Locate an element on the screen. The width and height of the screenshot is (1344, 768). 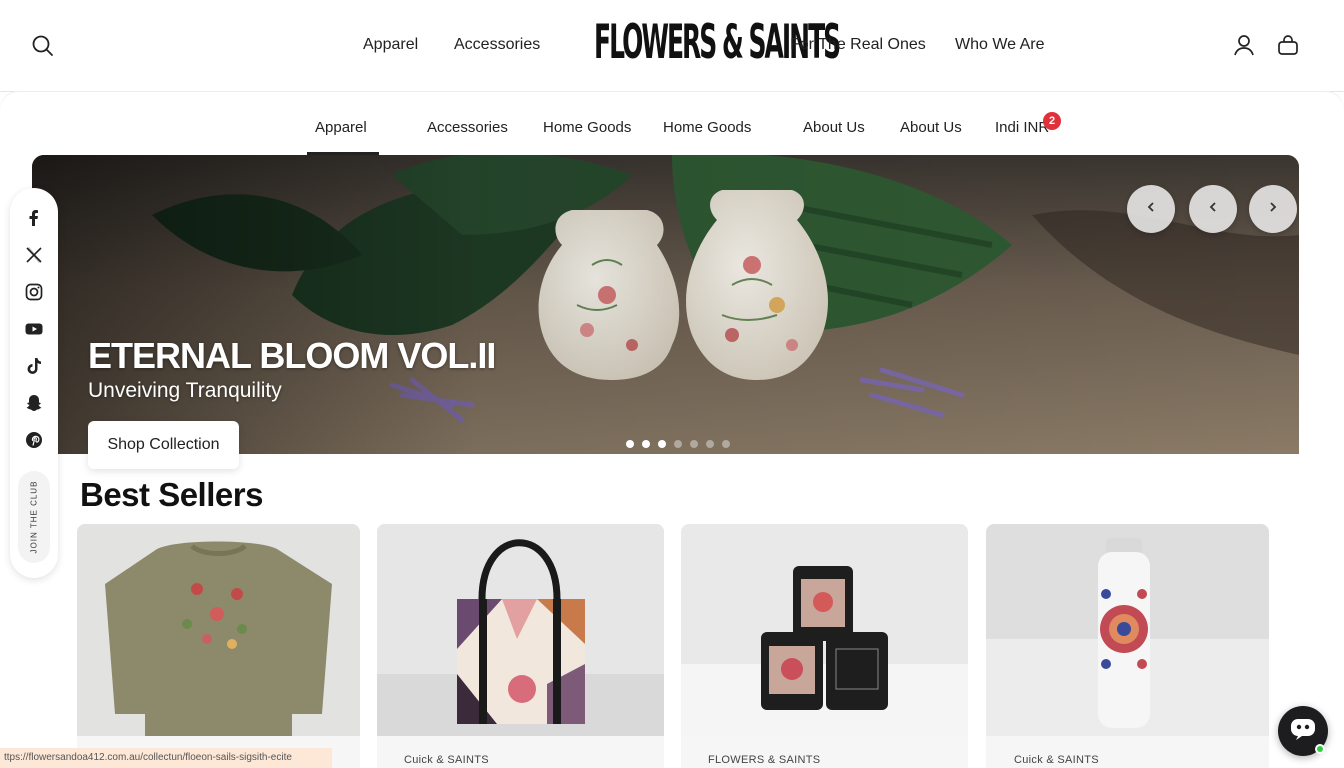
search-icon is located at coordinates (43, 46).